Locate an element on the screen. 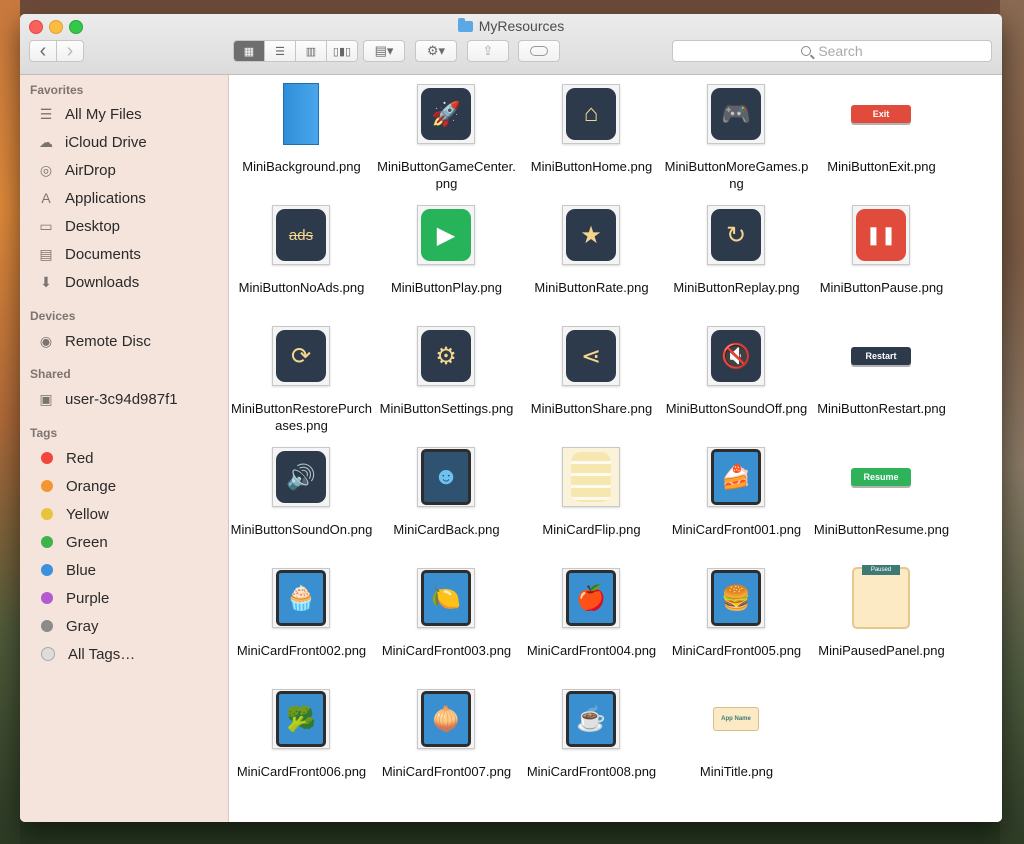 The image size is (1024, 844). file-item: ads MiniButtonNoAds.png is located at coordinates (301, 256).